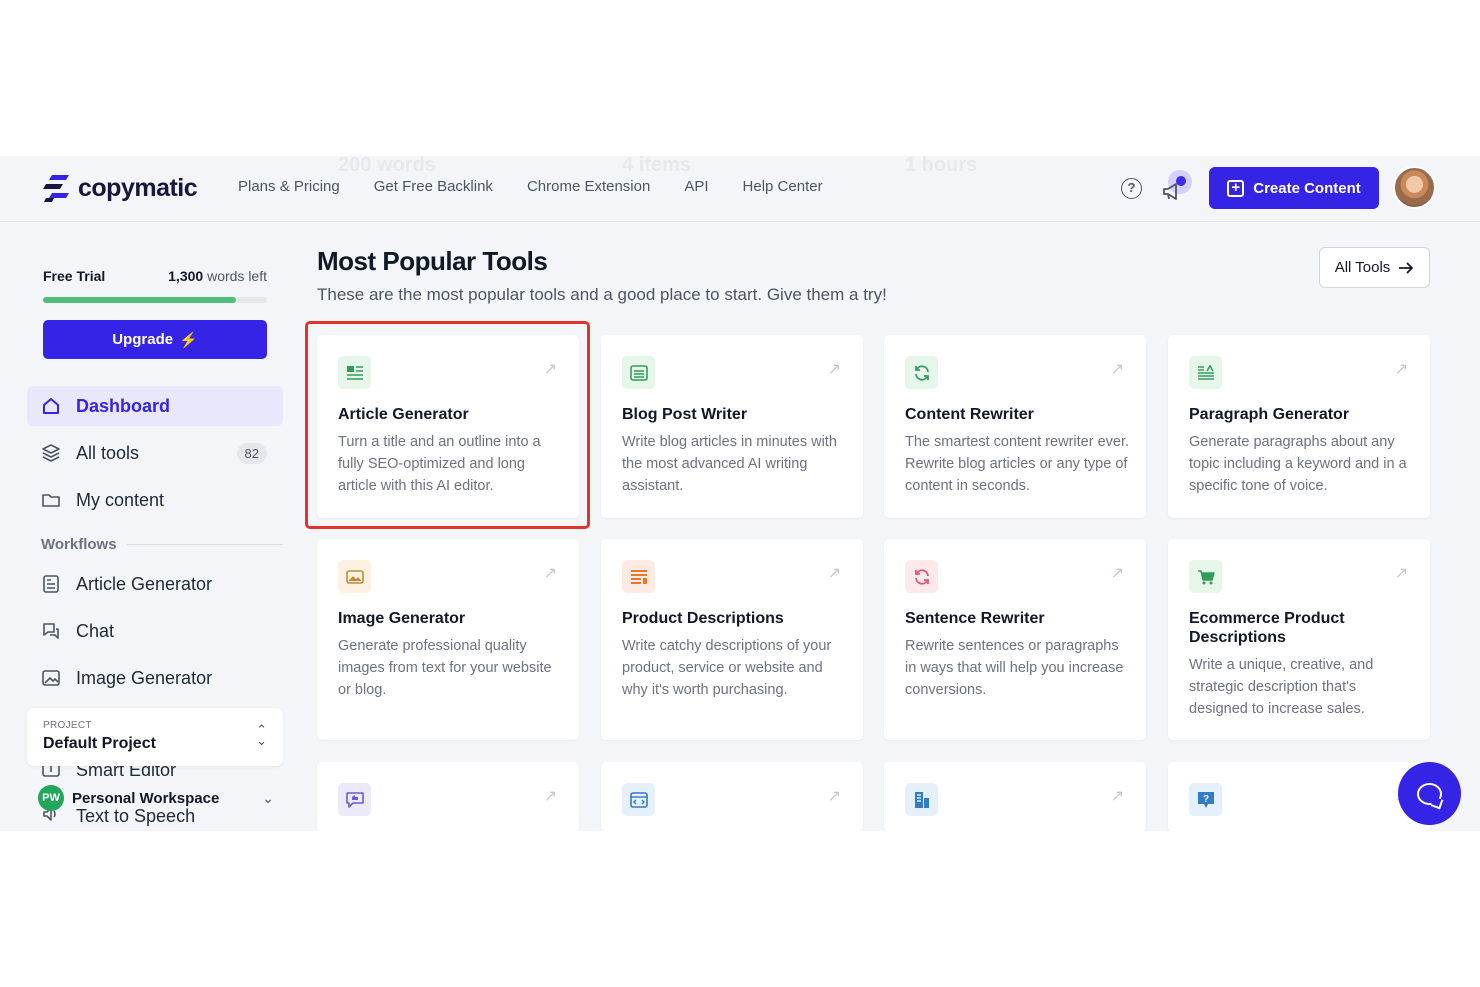 The width and height of the screenshot is (1480, 987). I want to click on sidebar-item-label: Image Generator, so click(144, 677).